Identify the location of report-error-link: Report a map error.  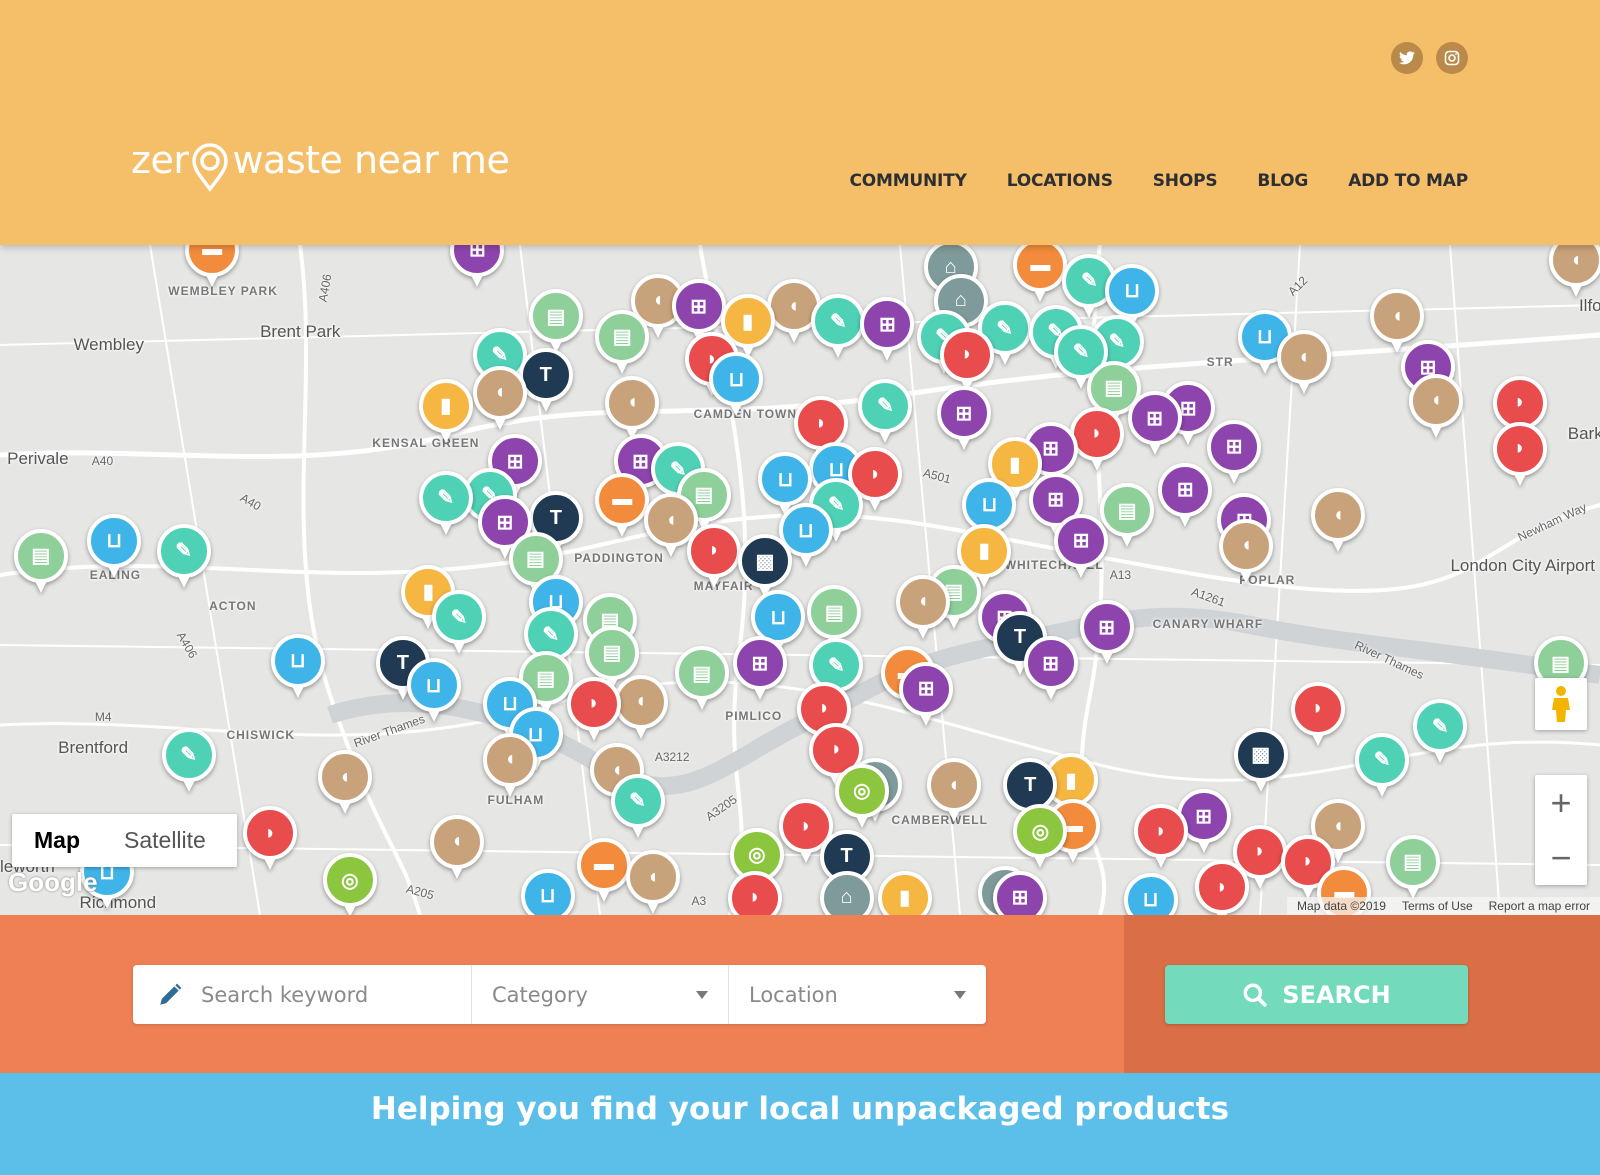
(1539, 906).